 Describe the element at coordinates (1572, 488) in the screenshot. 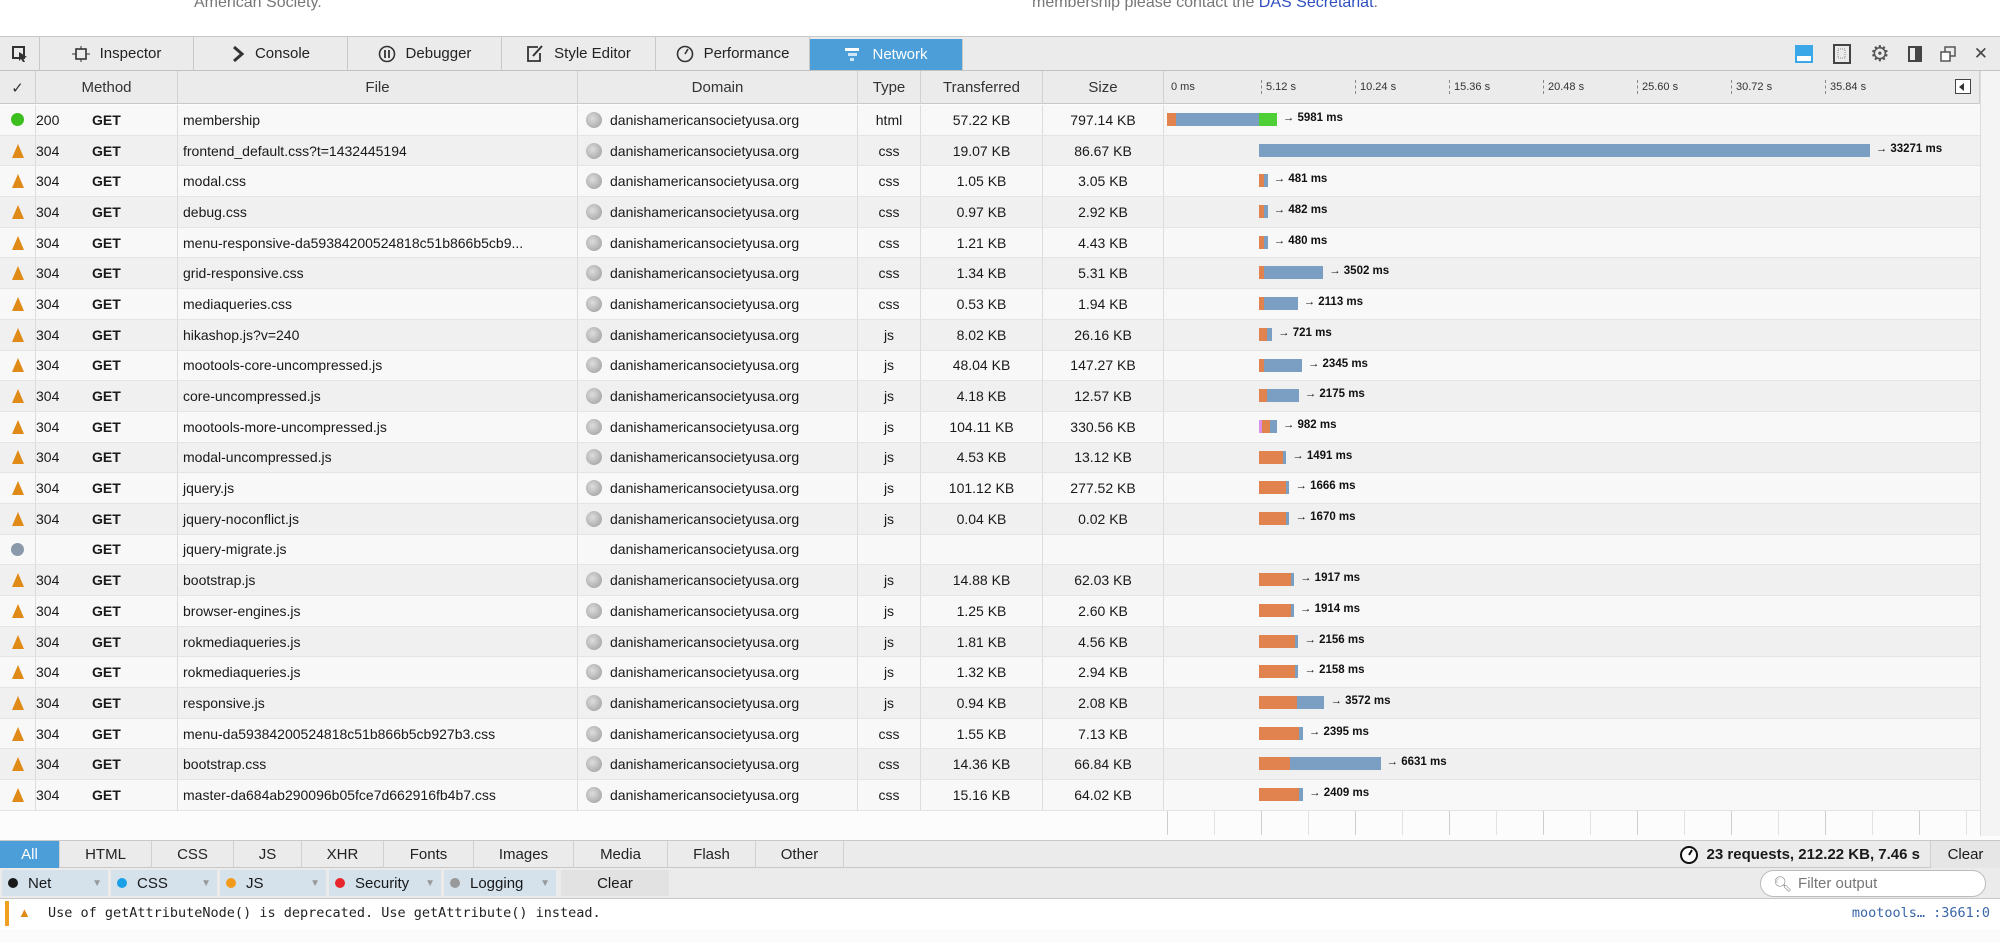

I see `waterfall-cell: → 1666 ms` at that location.